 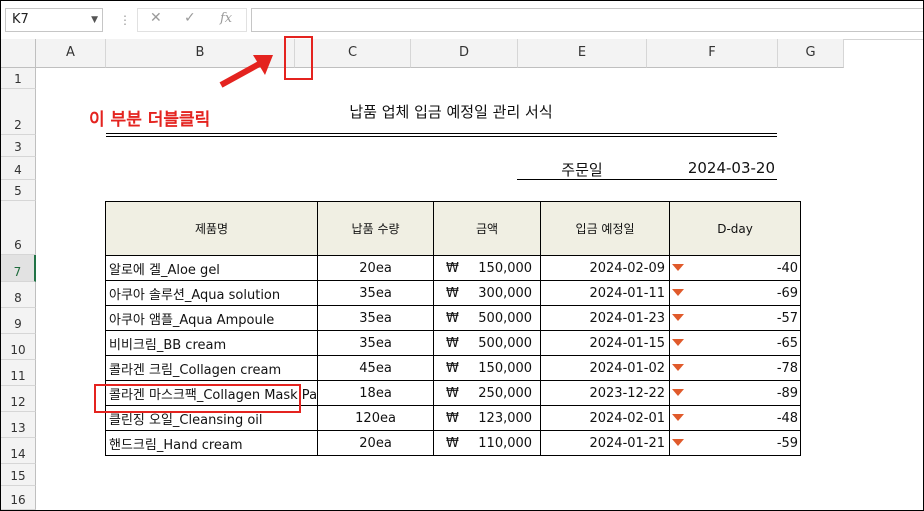 I want to click on row-header-16: 16, so click(x=18, y=498).